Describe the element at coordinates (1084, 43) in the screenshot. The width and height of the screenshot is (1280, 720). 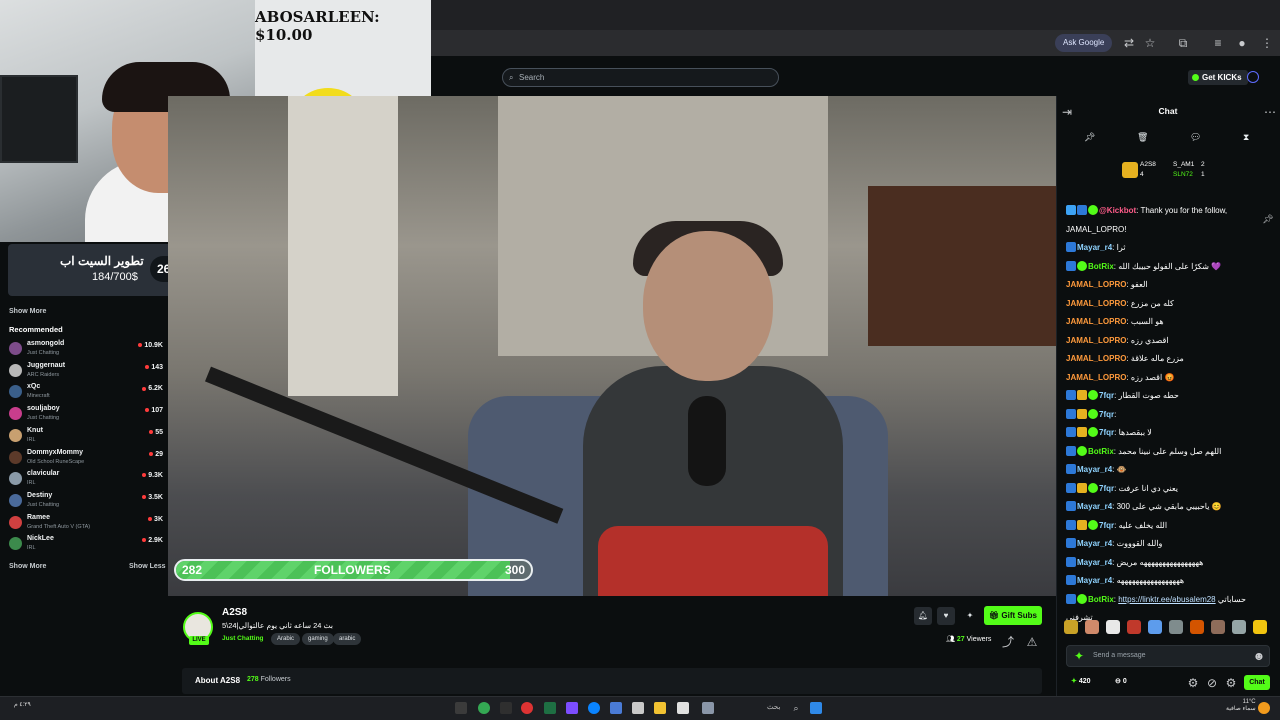
I see `ask-google-button: Ask Google` at that location.